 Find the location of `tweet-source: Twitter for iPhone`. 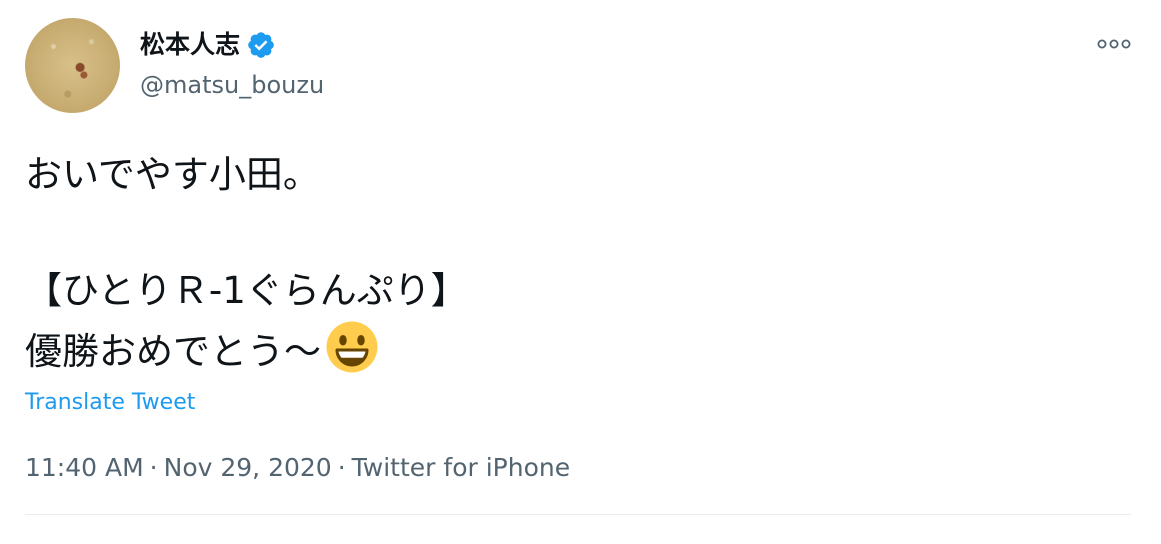

tweet-source: Twitter for iPhone is located at coordinates (461, 467).